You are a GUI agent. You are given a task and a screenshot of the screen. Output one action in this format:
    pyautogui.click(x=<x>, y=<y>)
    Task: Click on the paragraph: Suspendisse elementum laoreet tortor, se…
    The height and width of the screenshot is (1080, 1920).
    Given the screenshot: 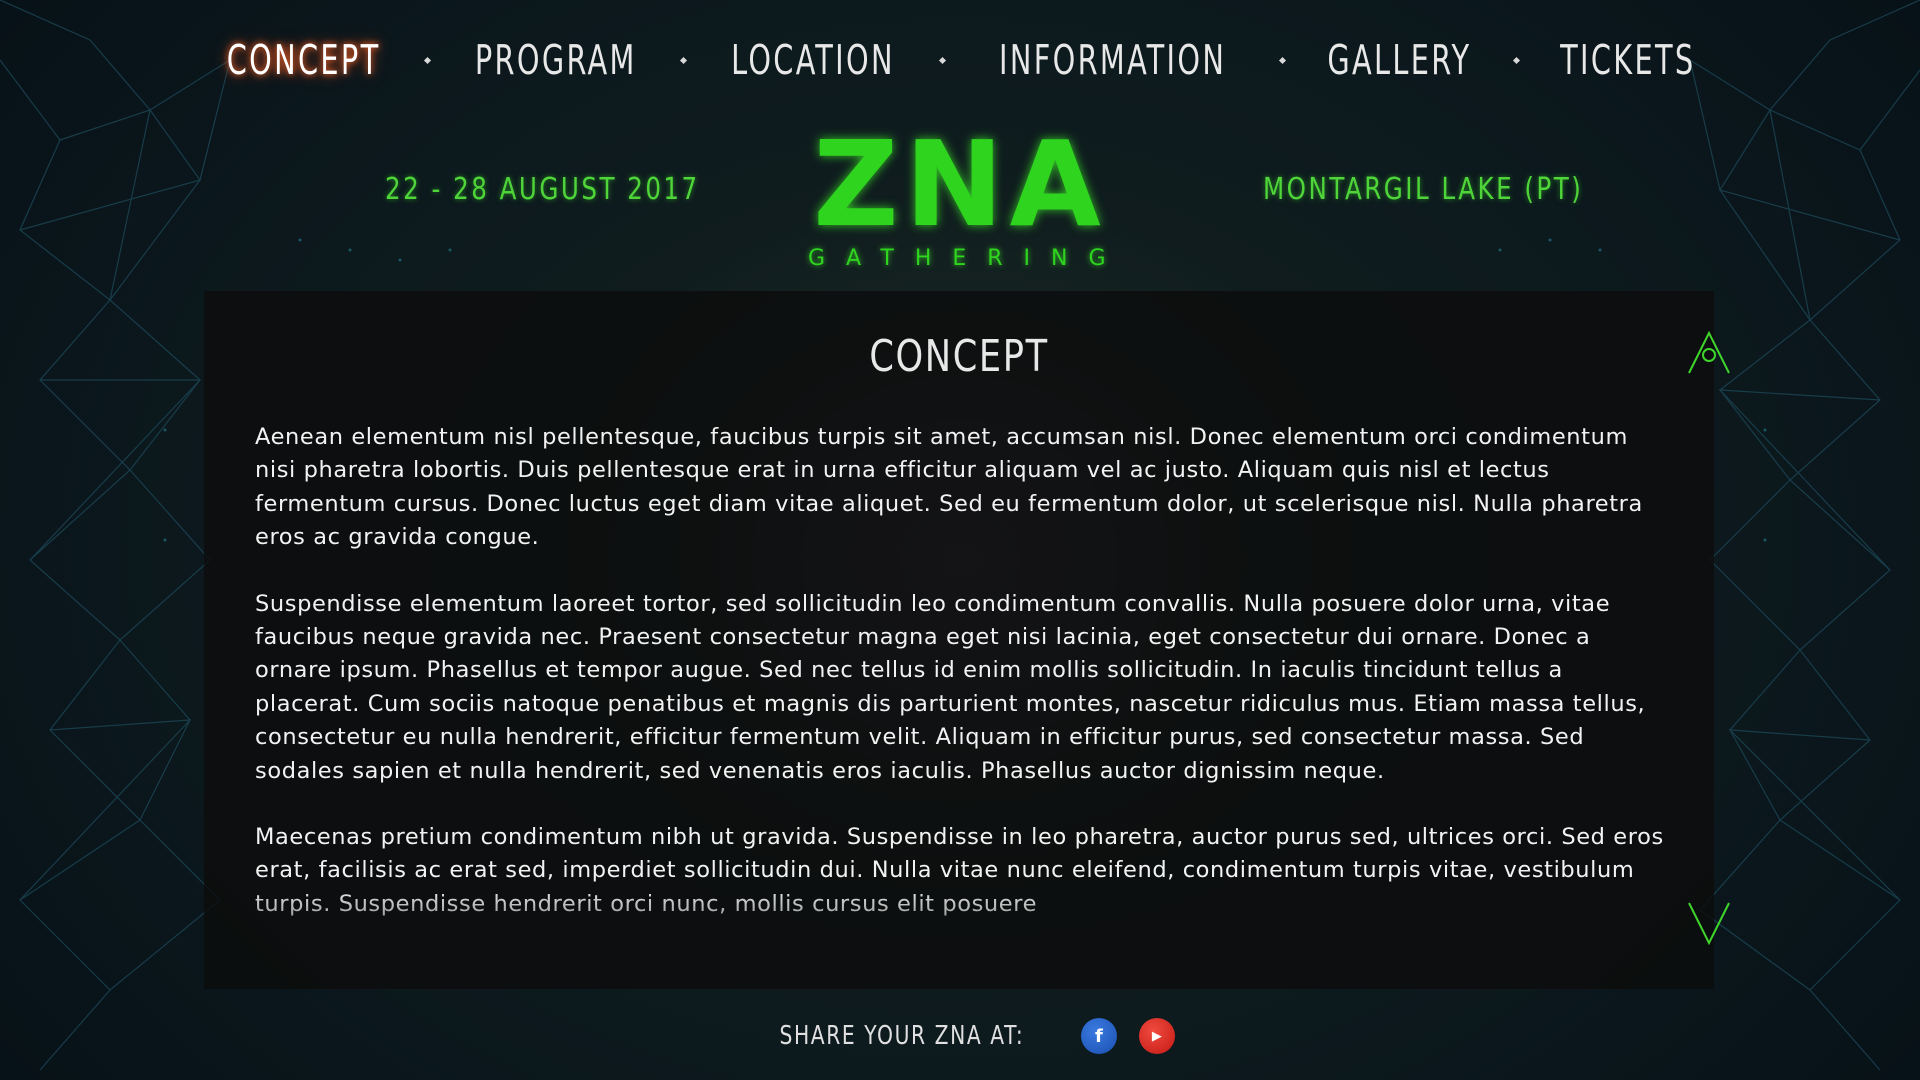 What is the action you would take?
    pyautogui.click(x=950, y=687)
    